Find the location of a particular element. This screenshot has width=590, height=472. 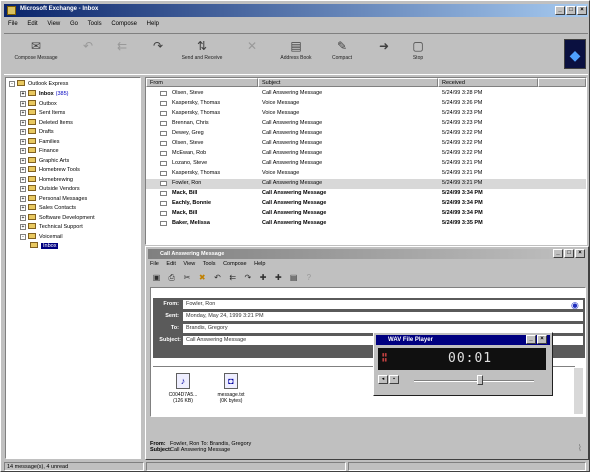

close-button: × is located at coordinates (582, 10).